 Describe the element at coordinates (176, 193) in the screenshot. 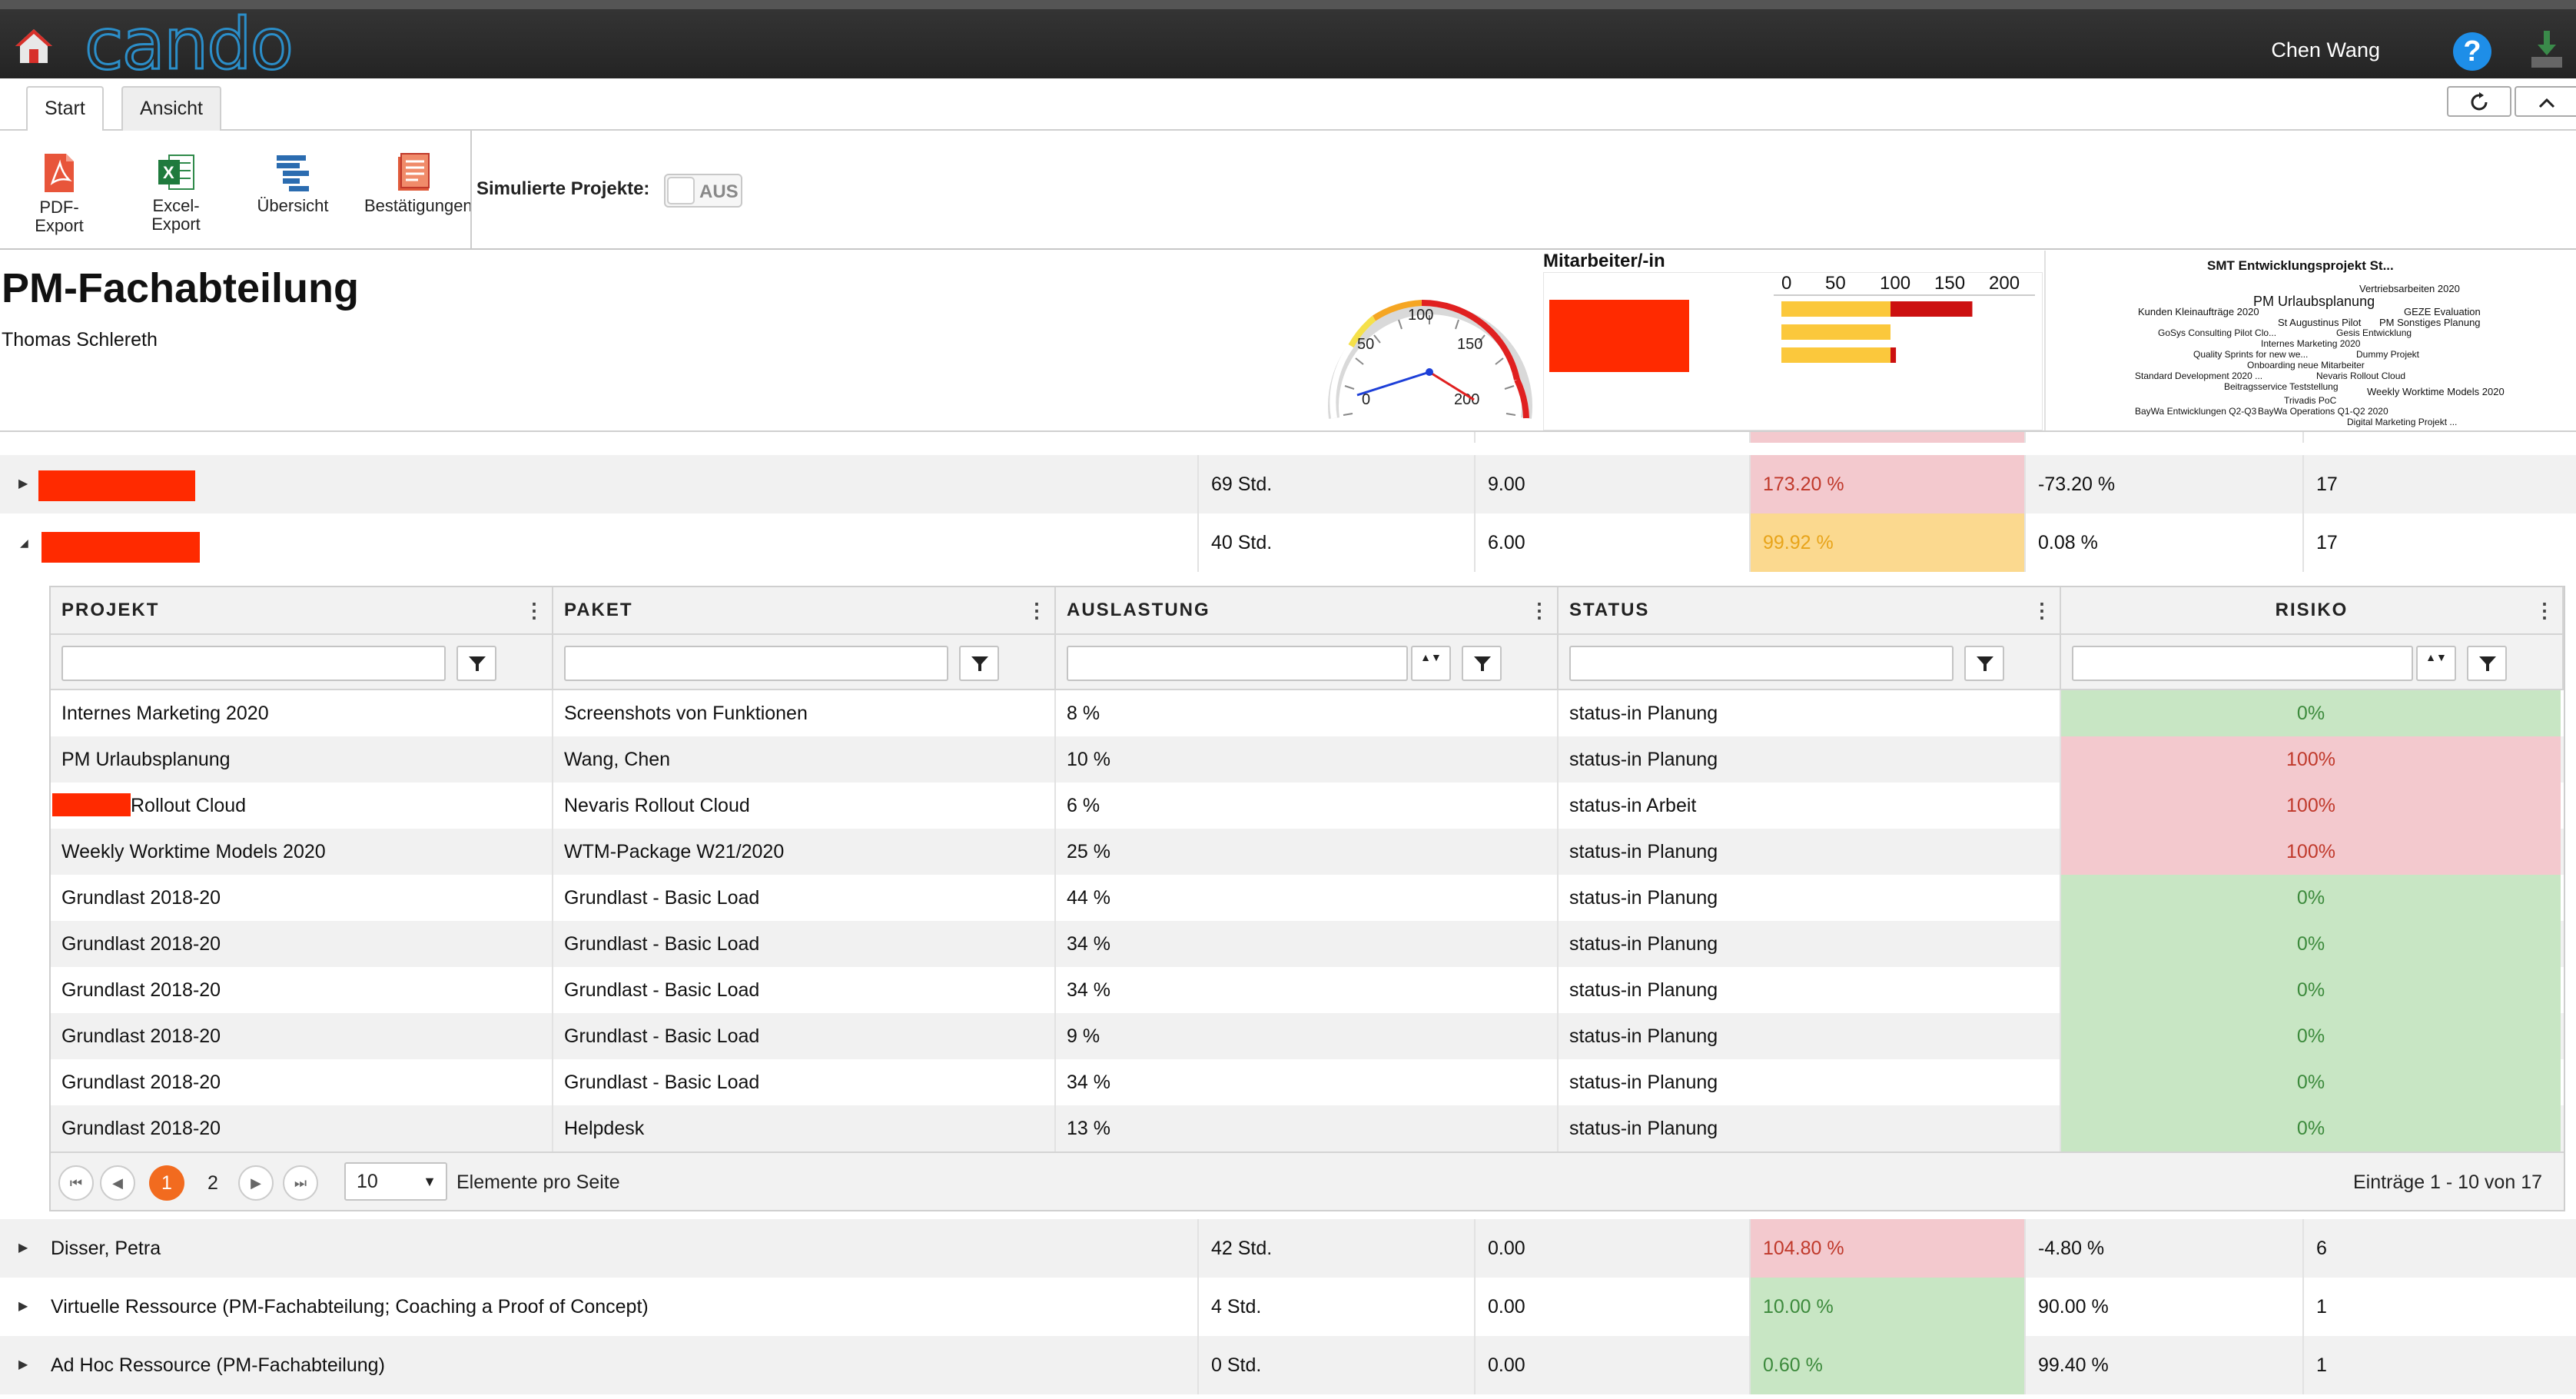

I see `excel-export-button: X Excel- Export` at that location.